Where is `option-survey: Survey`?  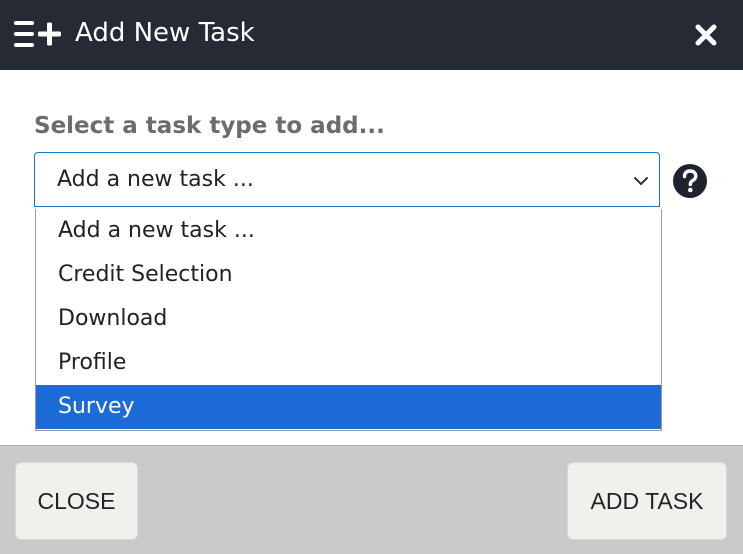
option-survey: Survey is located at coordinates (348, 407).